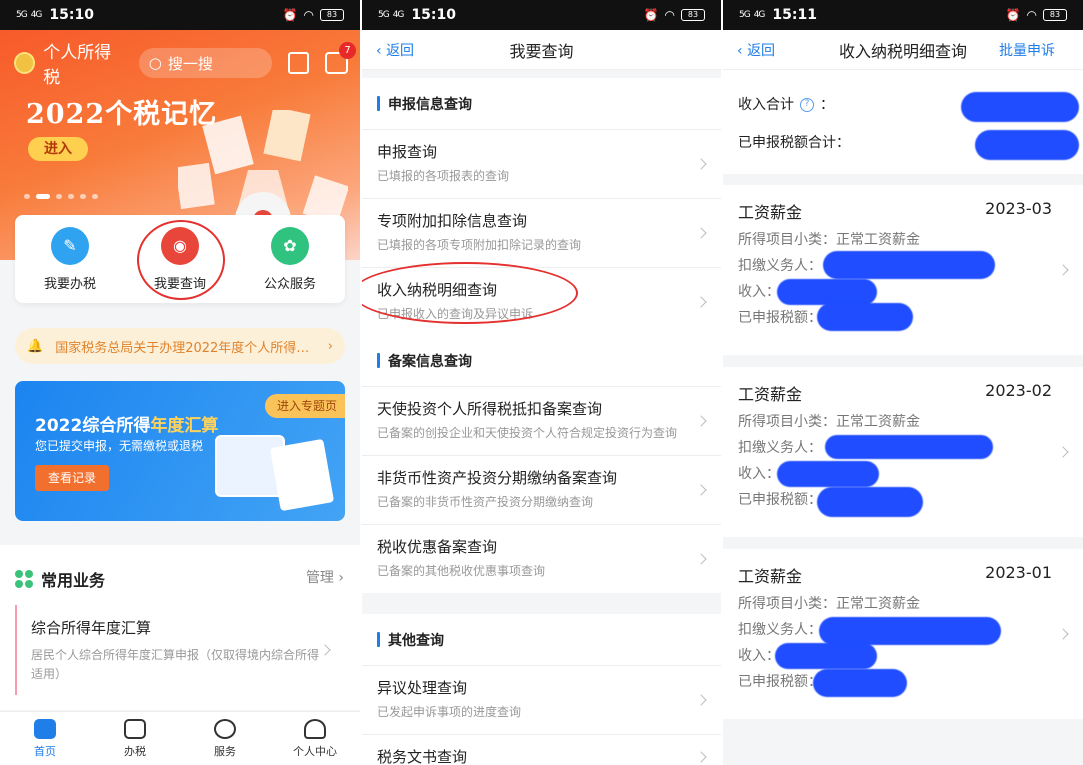  What do you see at coordinates (72, 478) in the screenshot?
I see `view-records-button: 查看记录` at bounding box center [72, 478].